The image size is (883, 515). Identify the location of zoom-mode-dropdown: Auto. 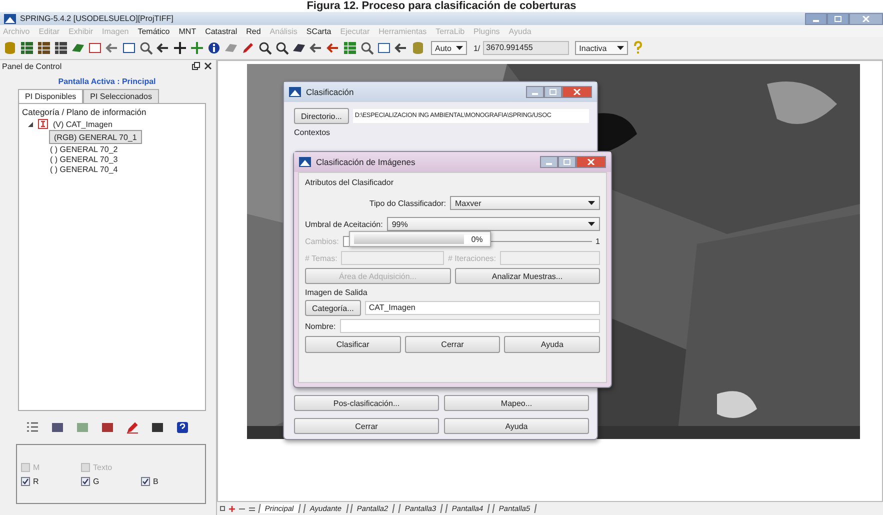
(449, 48).